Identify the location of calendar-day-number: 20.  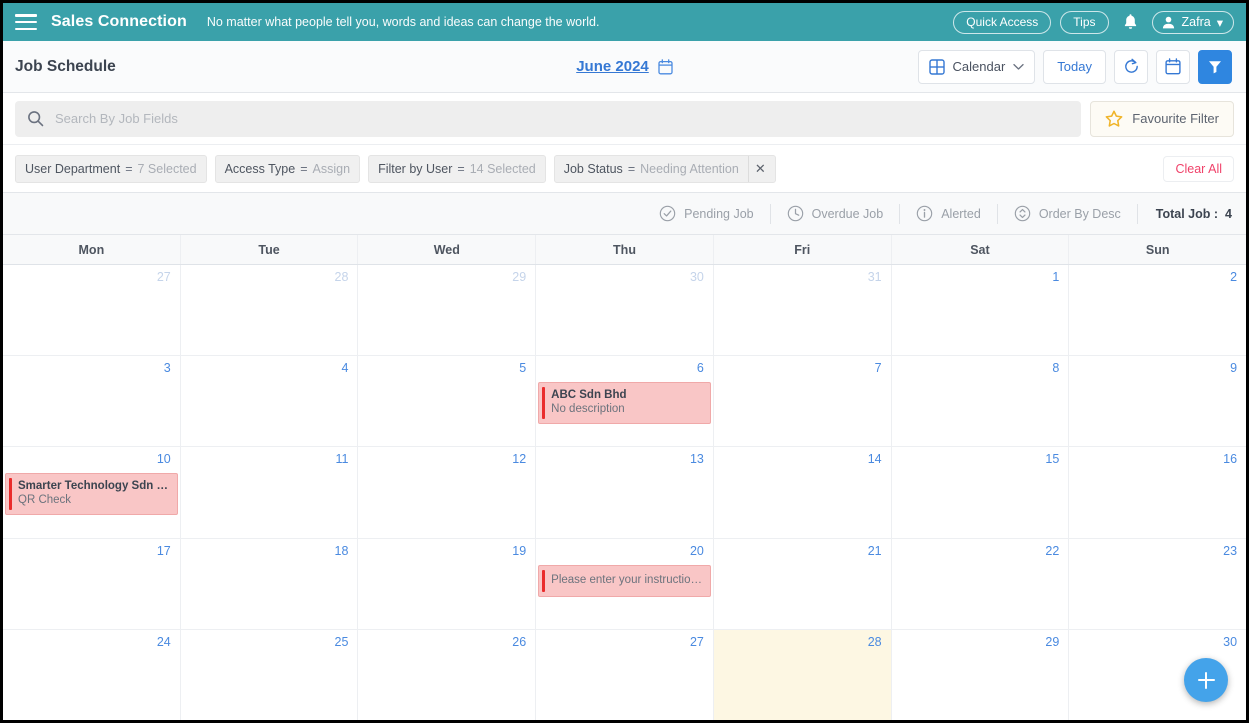
(696, 550).